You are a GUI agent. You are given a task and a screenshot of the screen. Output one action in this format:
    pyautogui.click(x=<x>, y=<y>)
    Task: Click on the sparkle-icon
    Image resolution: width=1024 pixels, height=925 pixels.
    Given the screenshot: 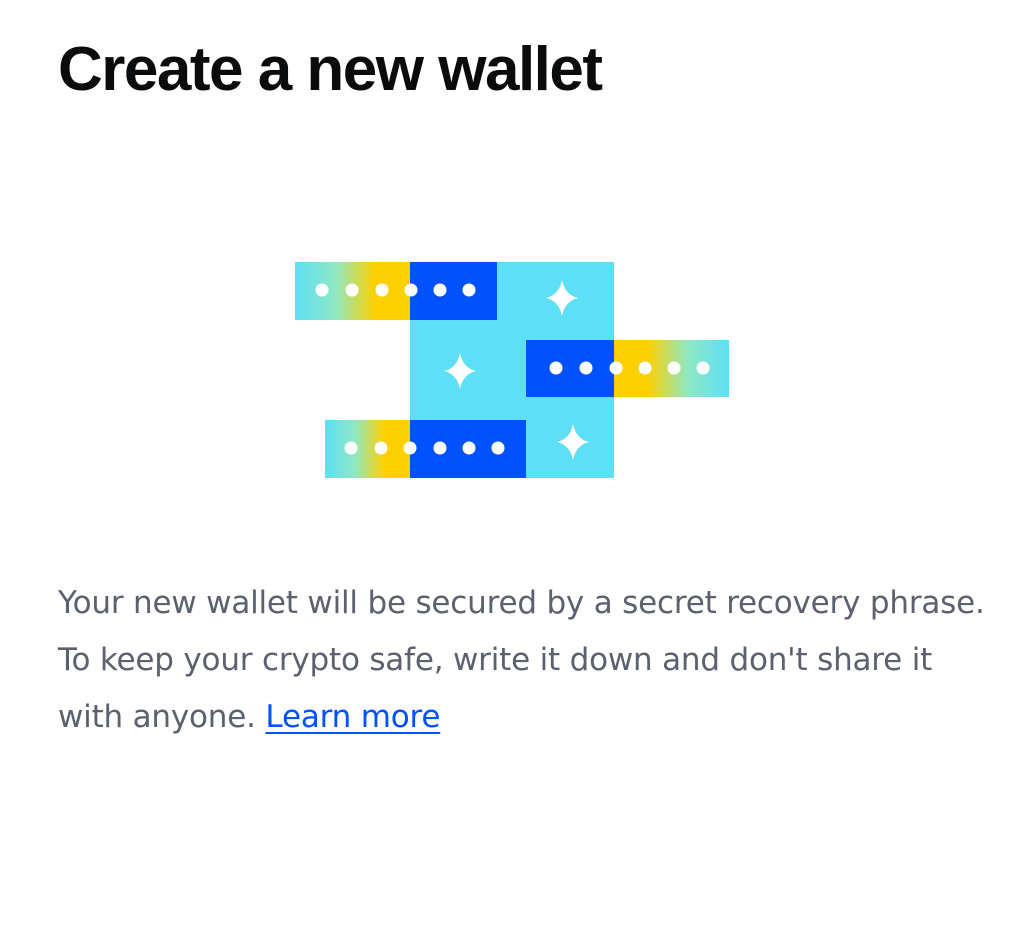 What is the action you would take?
    pyautogui.click(x=516, y=370)
    